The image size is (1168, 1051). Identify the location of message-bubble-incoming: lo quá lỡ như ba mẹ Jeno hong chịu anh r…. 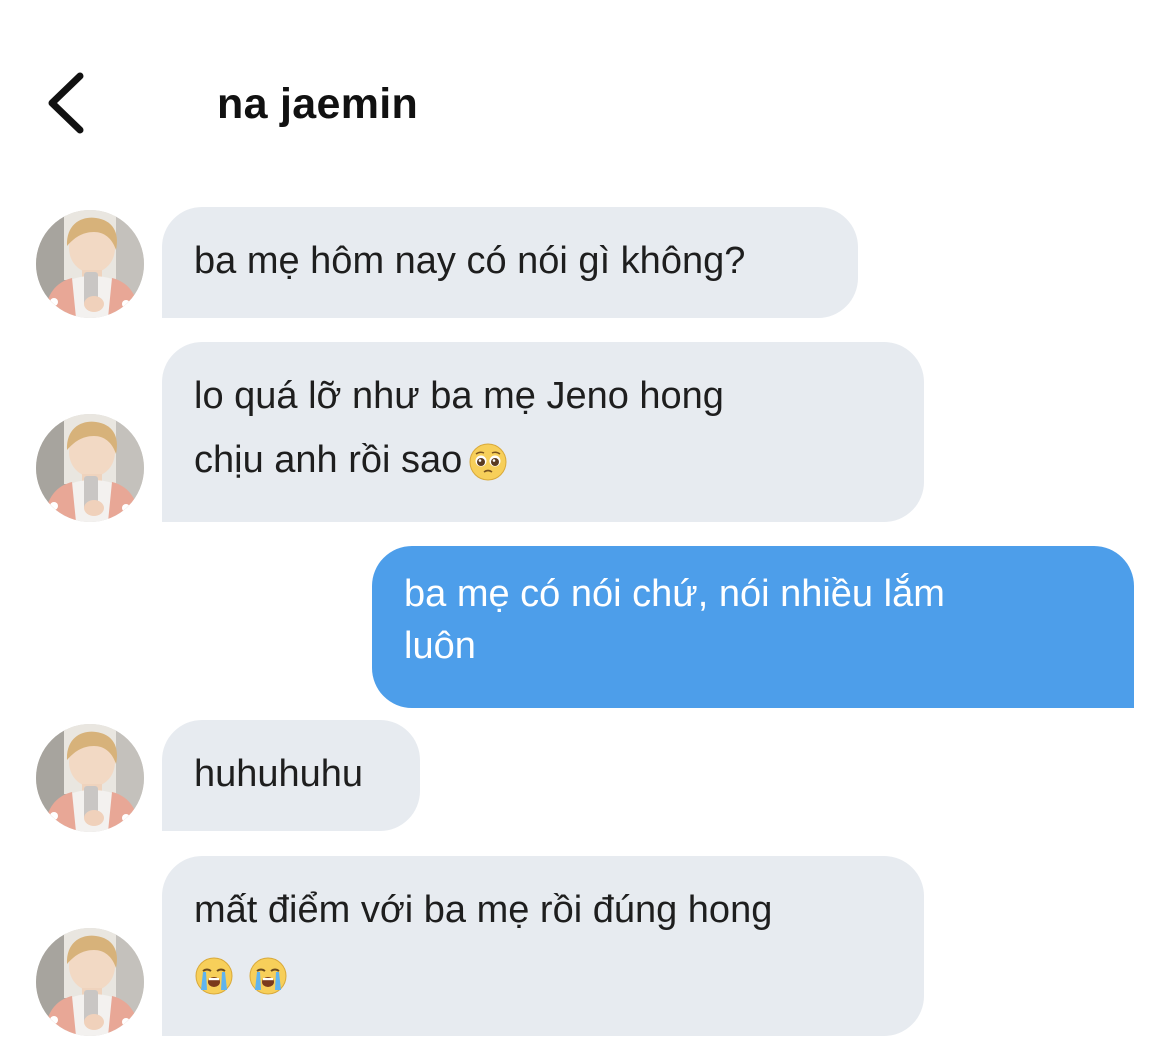
(543, 432).